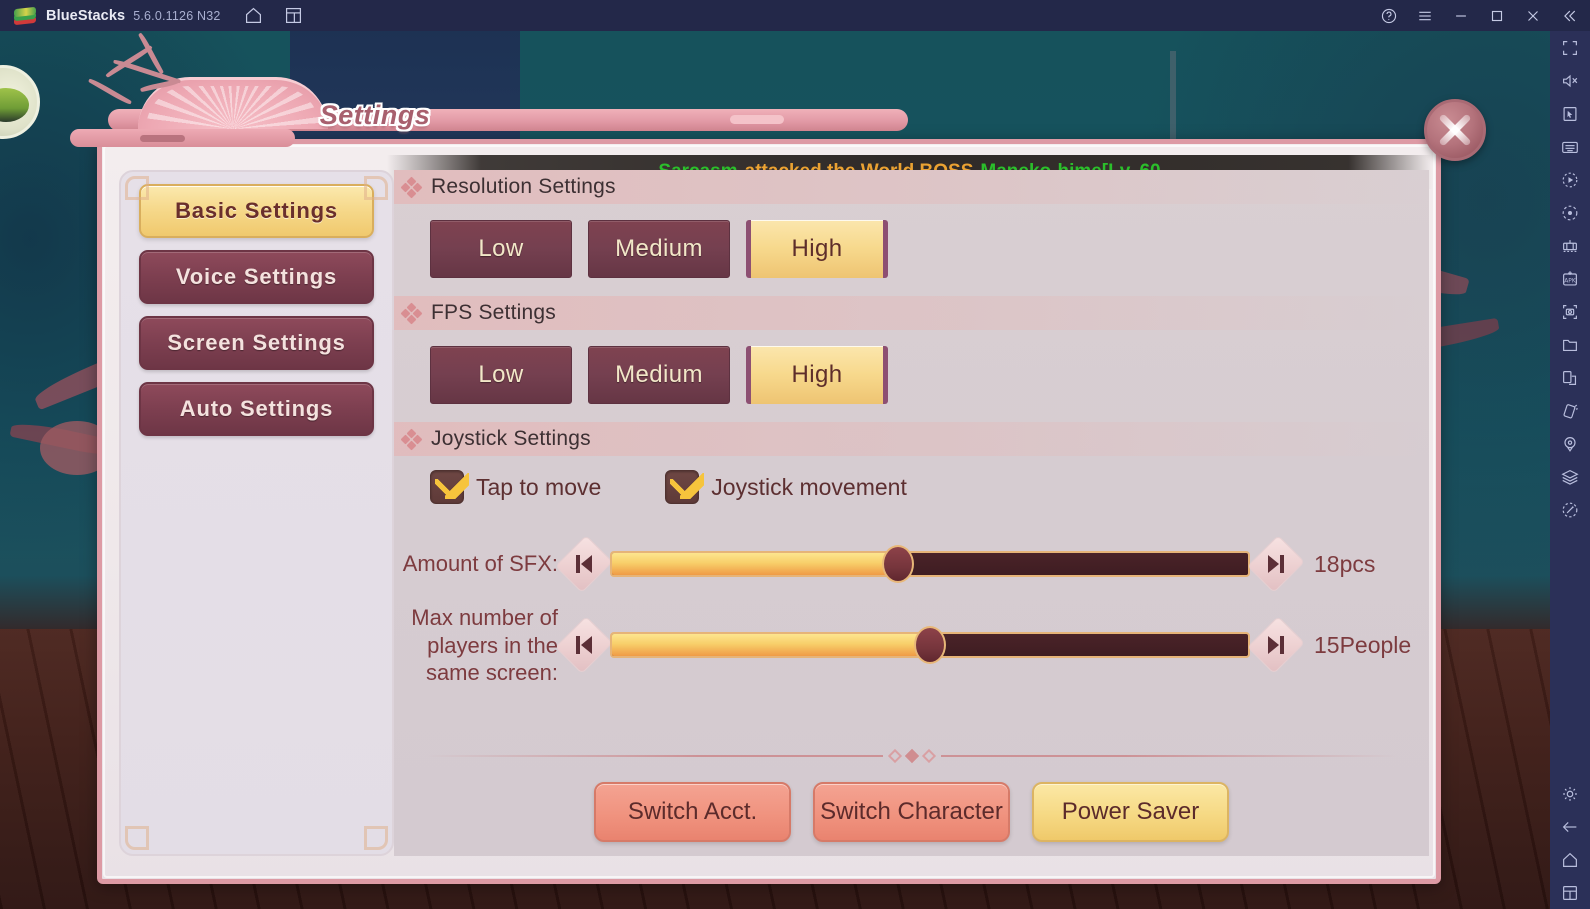 This screenshot has height=909, width=1590. I want to click on switch-character-button: Switch Character, so click(911, 812).